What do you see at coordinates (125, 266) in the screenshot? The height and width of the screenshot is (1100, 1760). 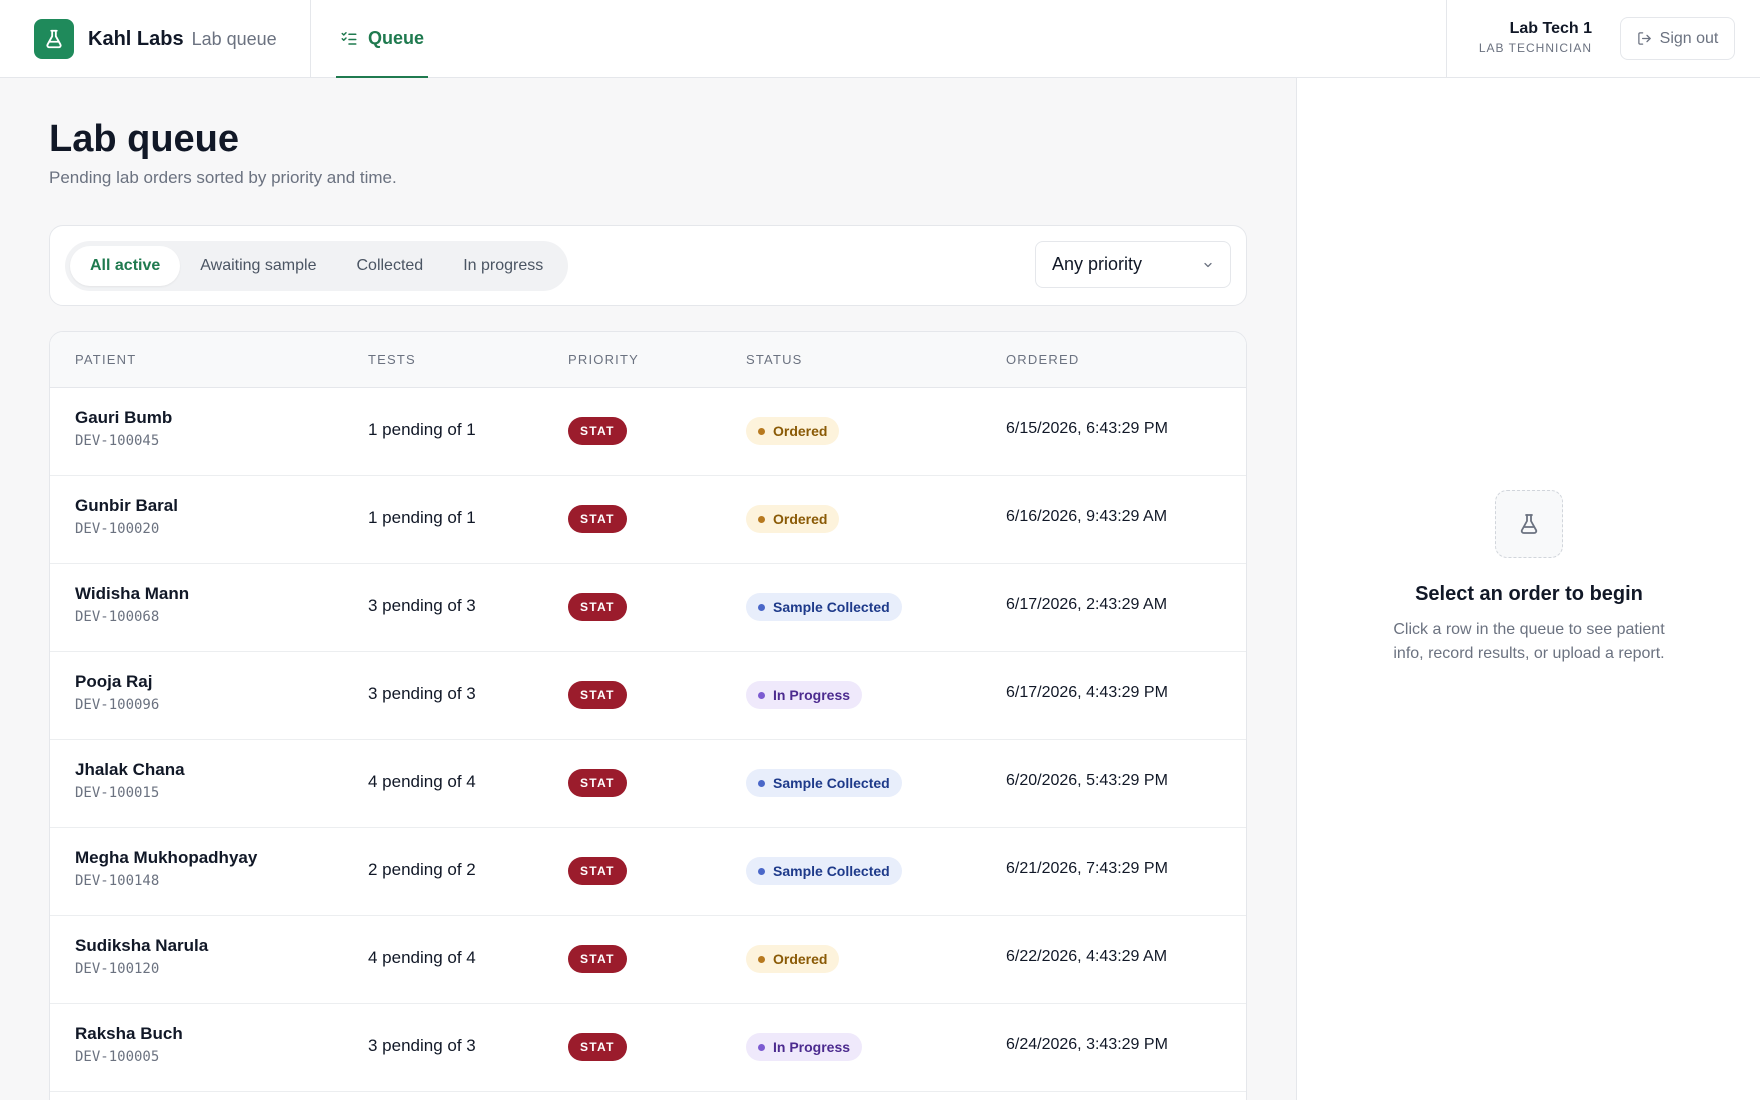 I see `filter-tab-all-active: All active` at bounding box center [125, 266].